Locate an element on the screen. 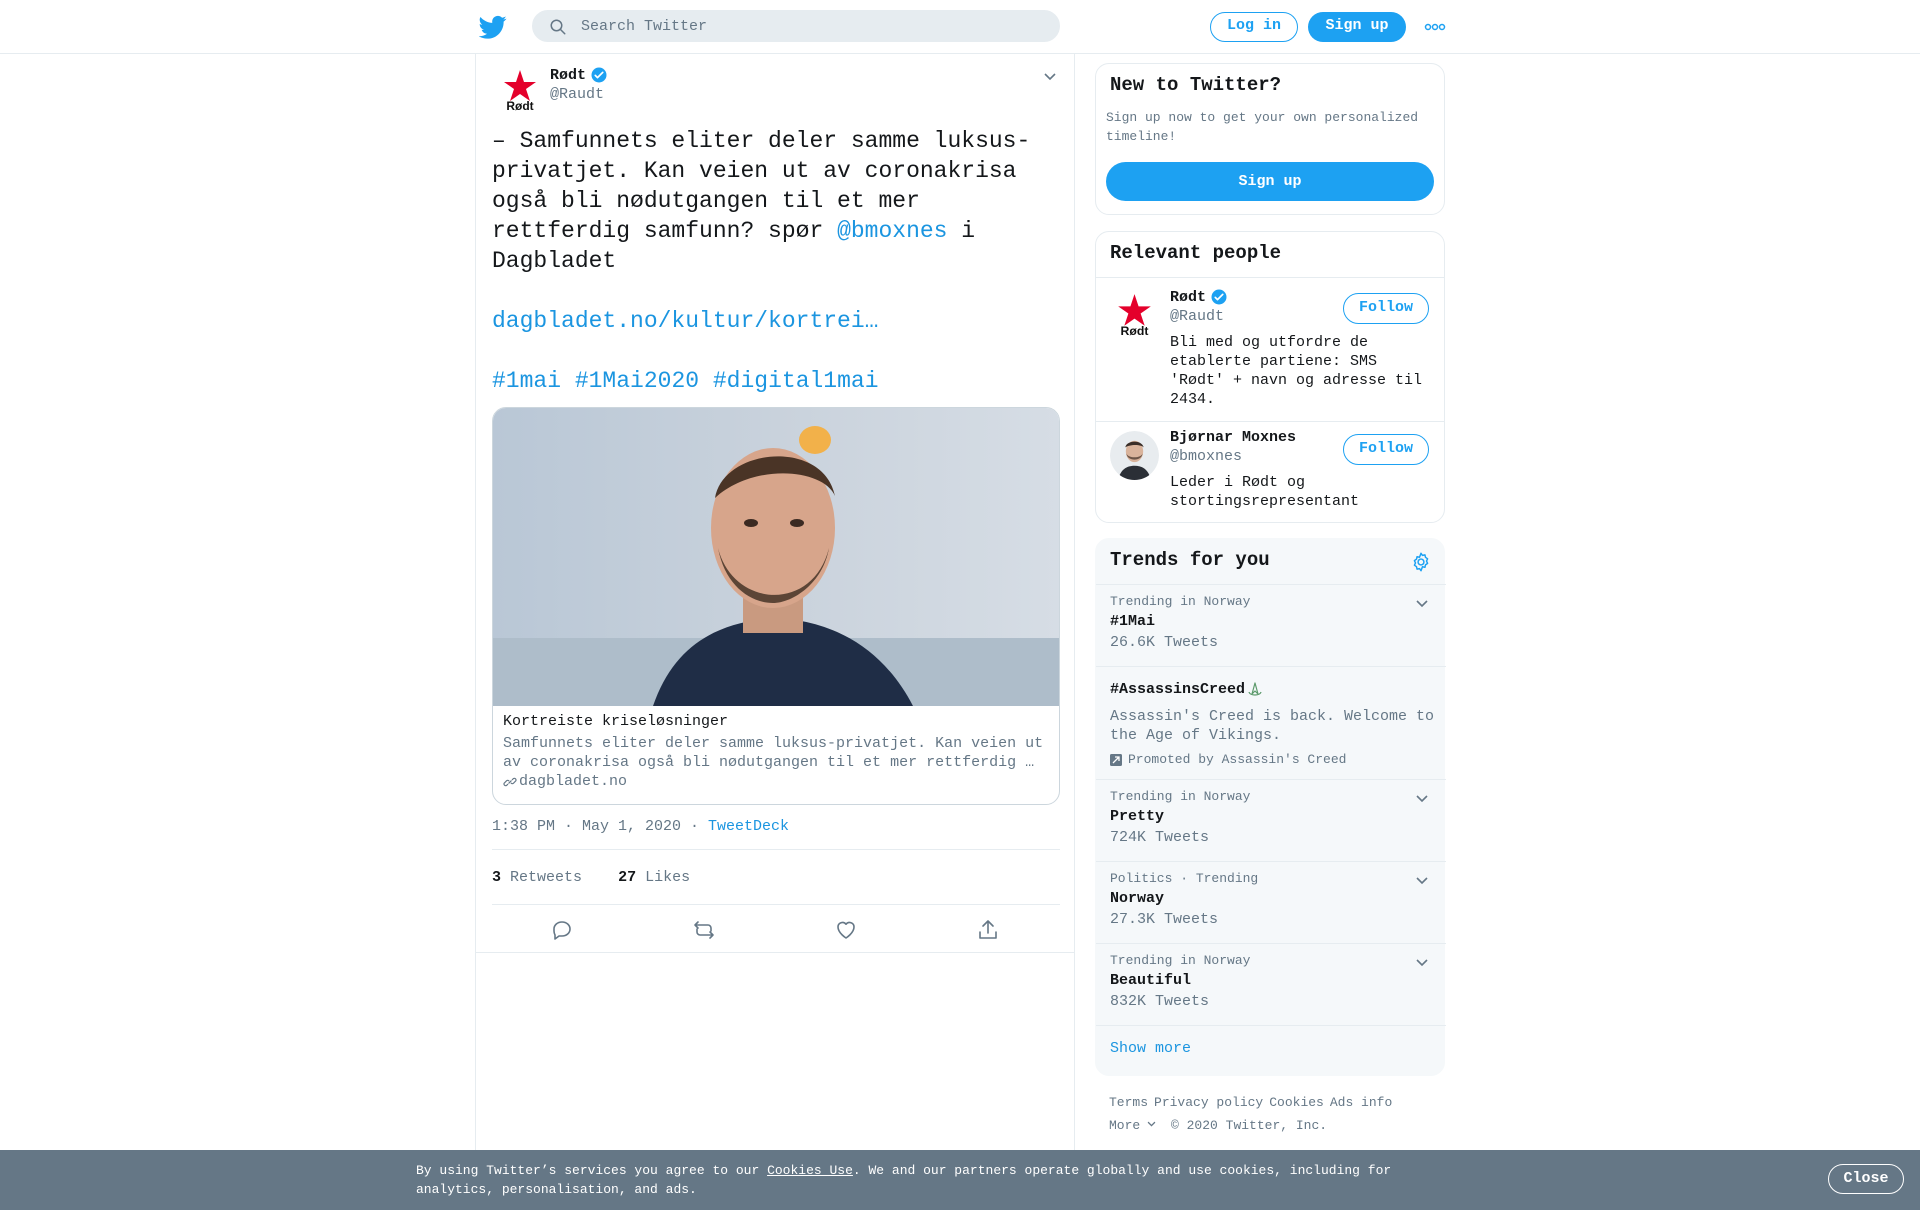 The height and width of the screenshot is (1210, 1920). retweet-stat: 3 Retweets is located at coordinates (537, 877).